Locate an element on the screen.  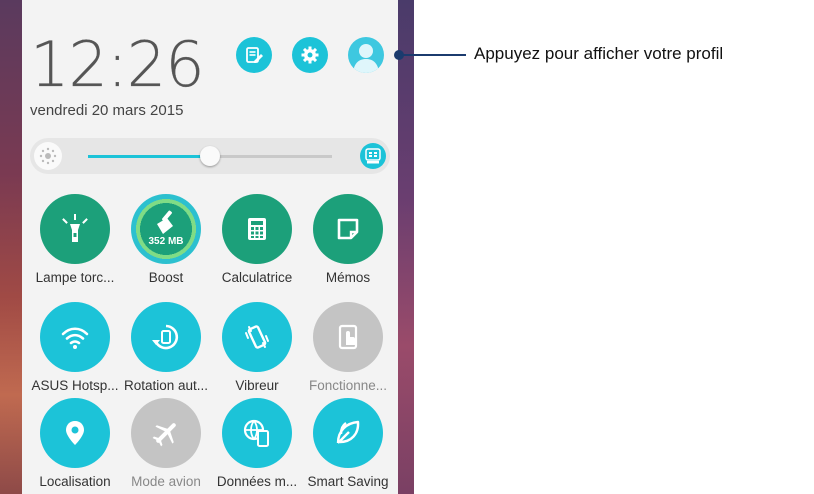
quick-setting-label: Calculatrice is located at coordinates (257, 277).